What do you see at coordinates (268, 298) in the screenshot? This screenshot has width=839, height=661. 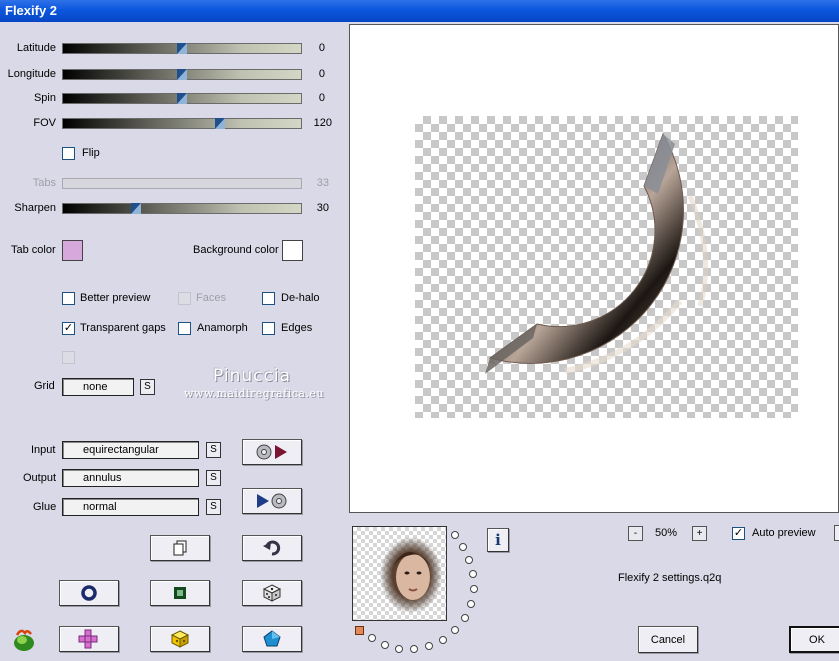 I see `de-halo-checkbox` at bounding box center [268, 298].